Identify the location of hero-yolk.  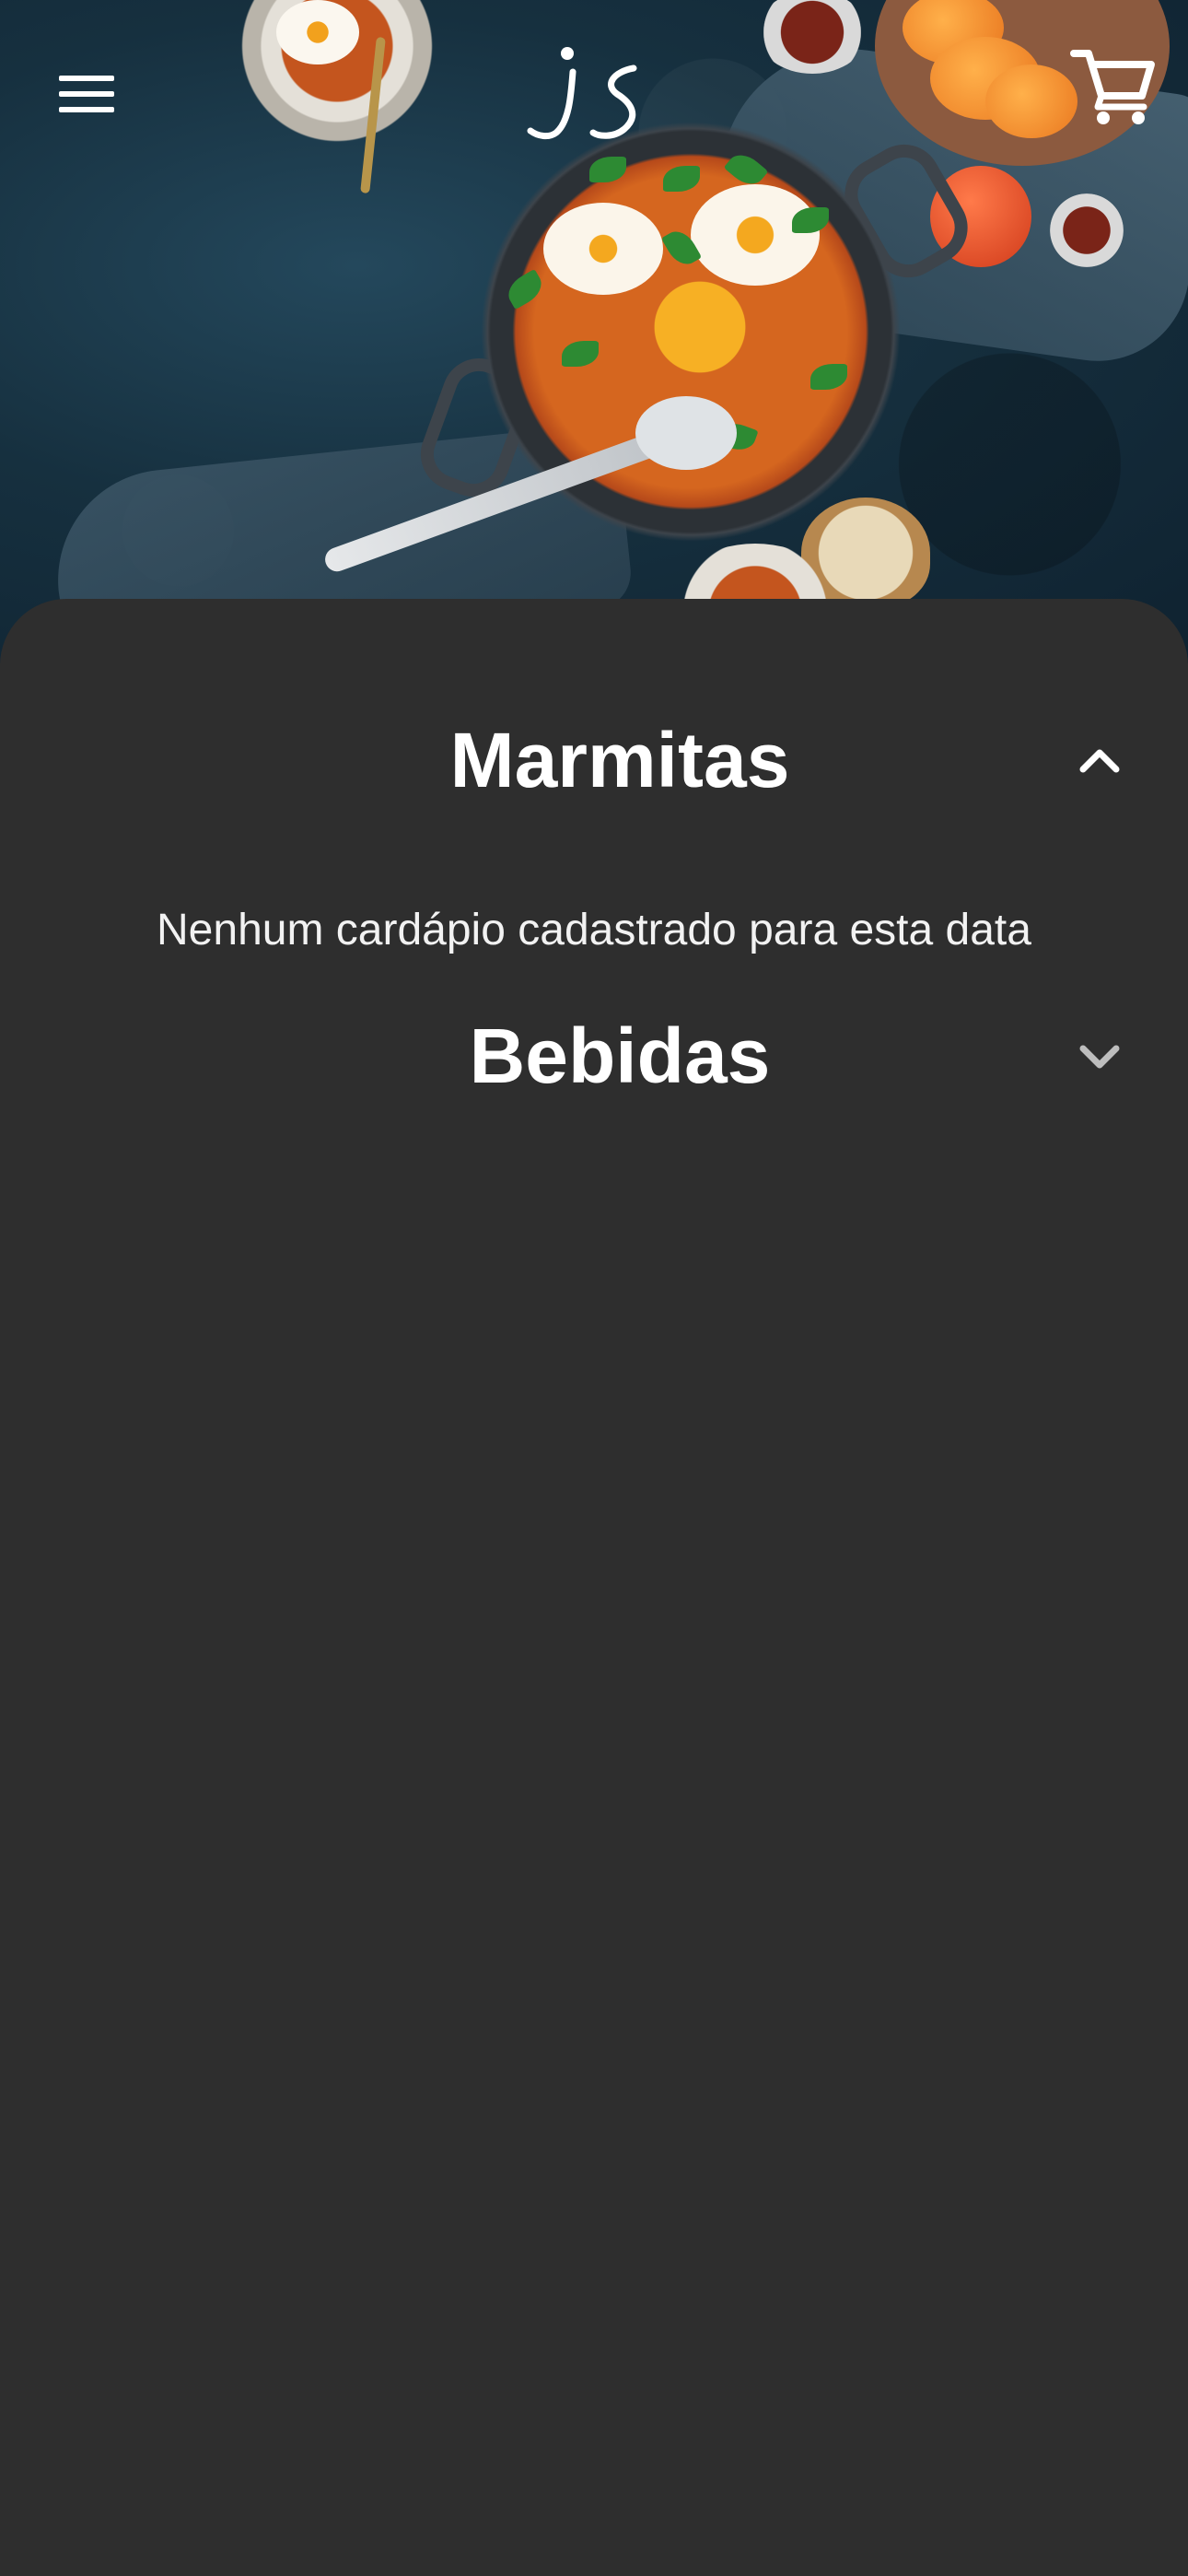
(699, 327).